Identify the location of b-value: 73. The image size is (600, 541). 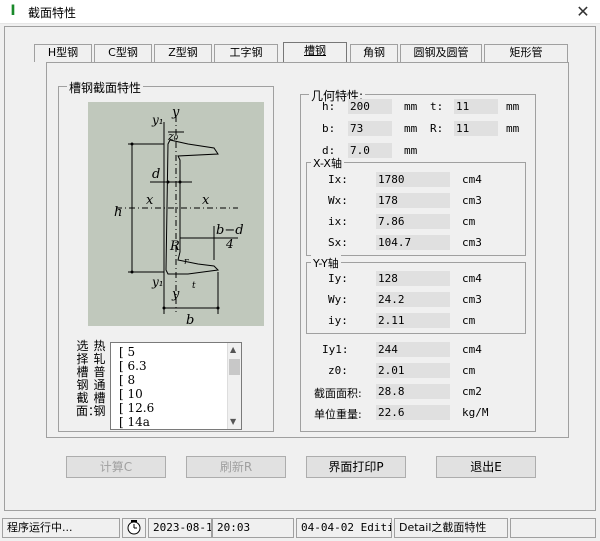
(370, 128).